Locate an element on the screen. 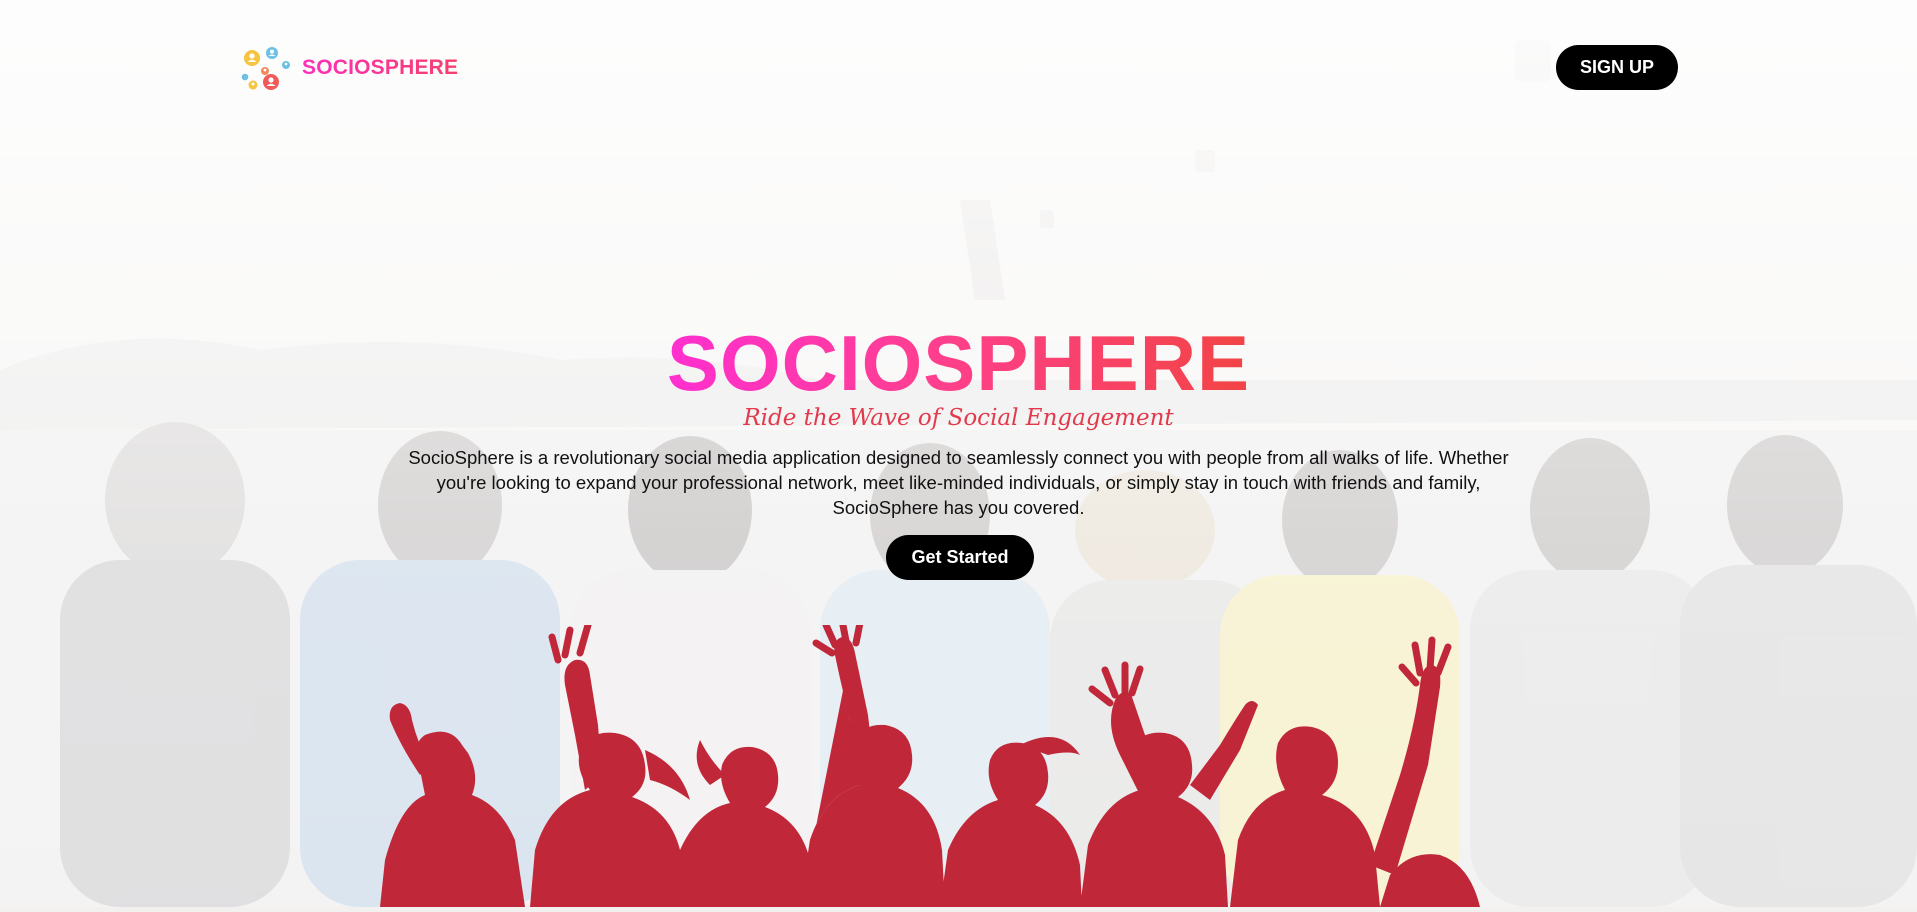 Image resolution: width=1917 pixels, height=912 pixels. sign-up-button: SIGN UP is located at coordinates (1617, 67).